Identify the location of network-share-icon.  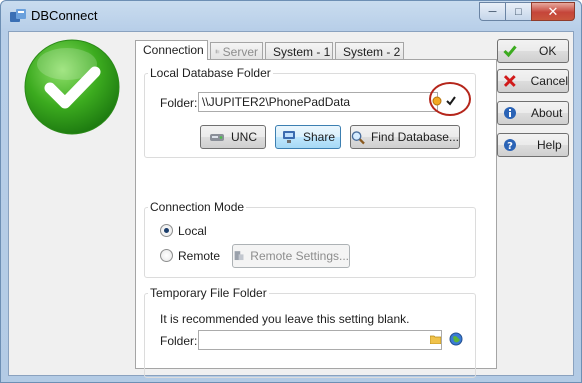
(288, 137).